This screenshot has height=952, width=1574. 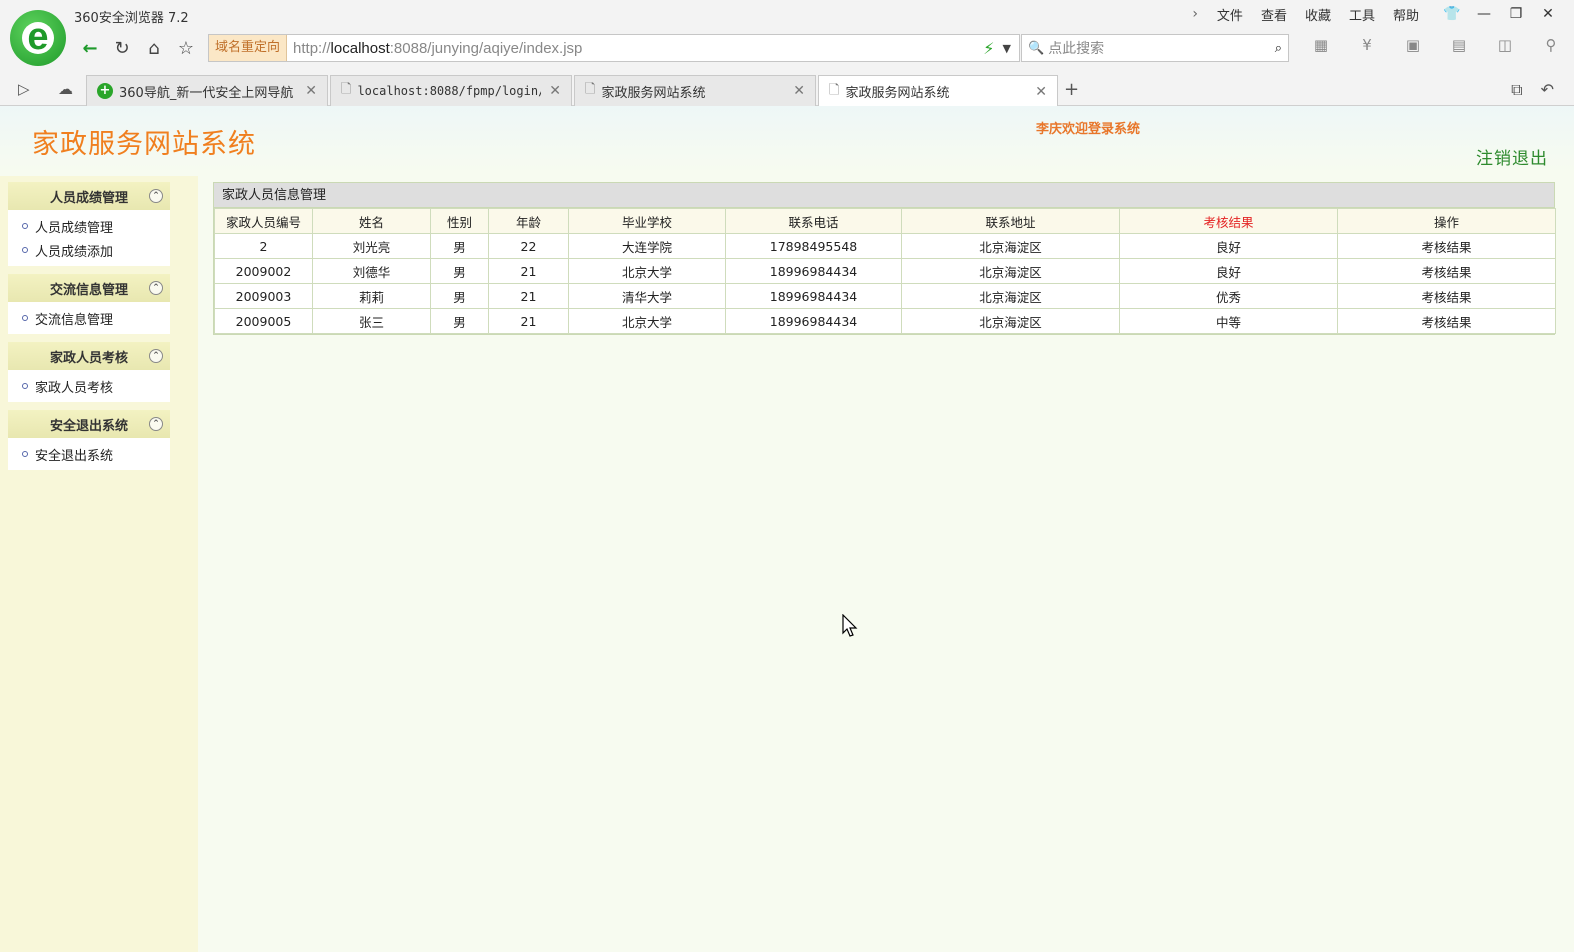 I want to click on col-header-id: 家政人员编号, so click(x=263, y=221).